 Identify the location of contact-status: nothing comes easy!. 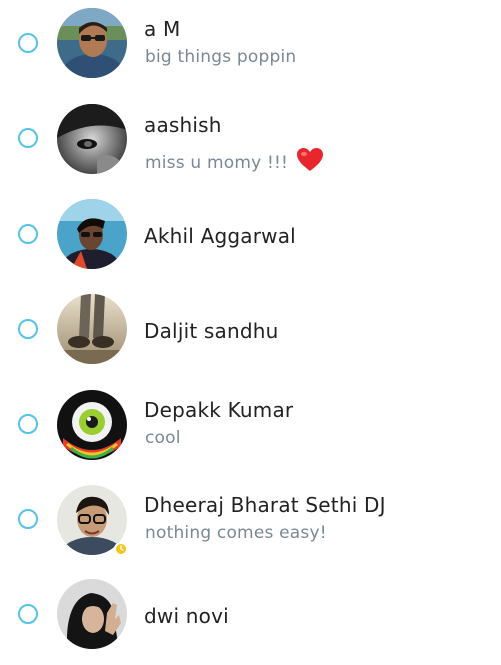
(236, 533).